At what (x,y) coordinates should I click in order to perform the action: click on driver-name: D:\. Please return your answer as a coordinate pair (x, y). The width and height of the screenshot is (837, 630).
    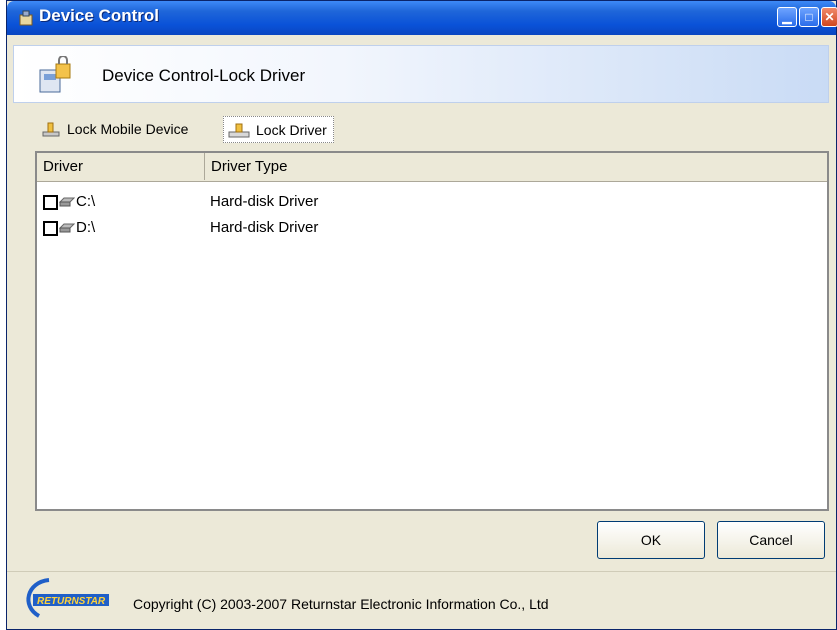
    Looking at the image, I should click on (86, 227).